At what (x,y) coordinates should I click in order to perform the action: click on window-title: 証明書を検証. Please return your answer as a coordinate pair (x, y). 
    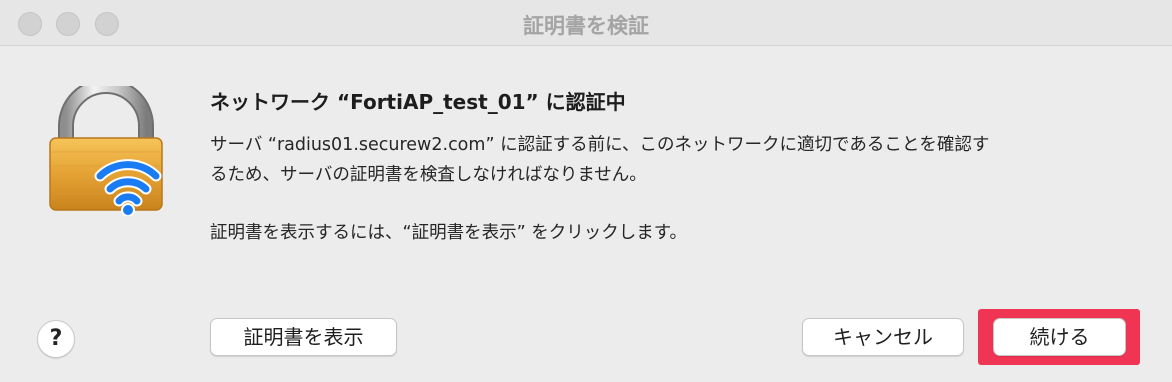
    Looking at the image, I should click on (586, 26).